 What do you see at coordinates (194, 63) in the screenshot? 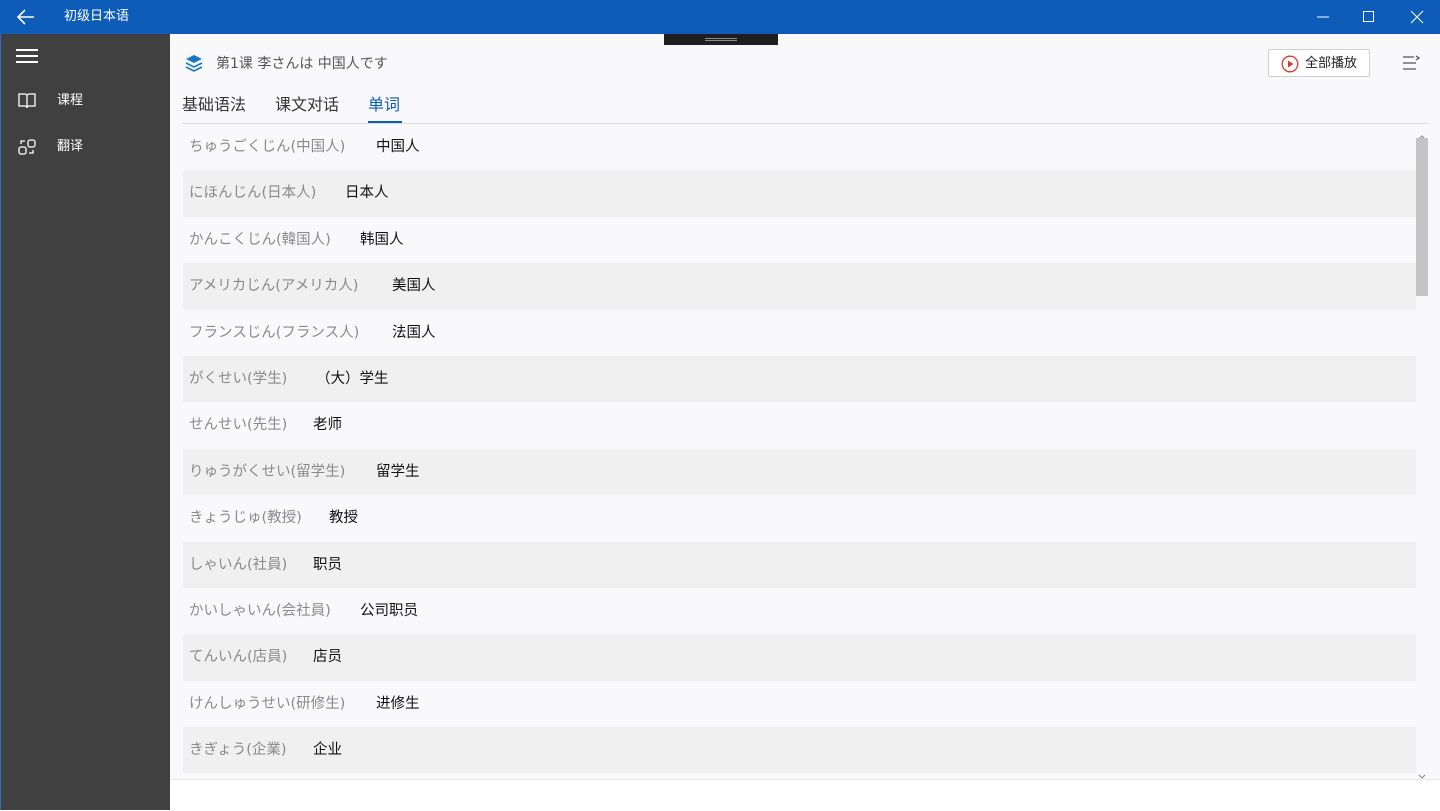
I see `layers-icon` at bounding box center [194, 63].